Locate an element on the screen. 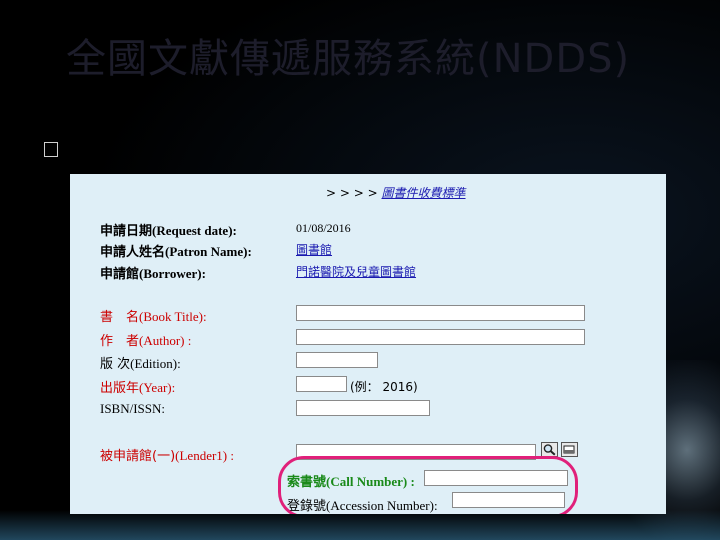 The height and width of the screenshot is (540, 720). breadcrumb: > > > > 圖書件收費標準 is located at coordinates (396, 192).